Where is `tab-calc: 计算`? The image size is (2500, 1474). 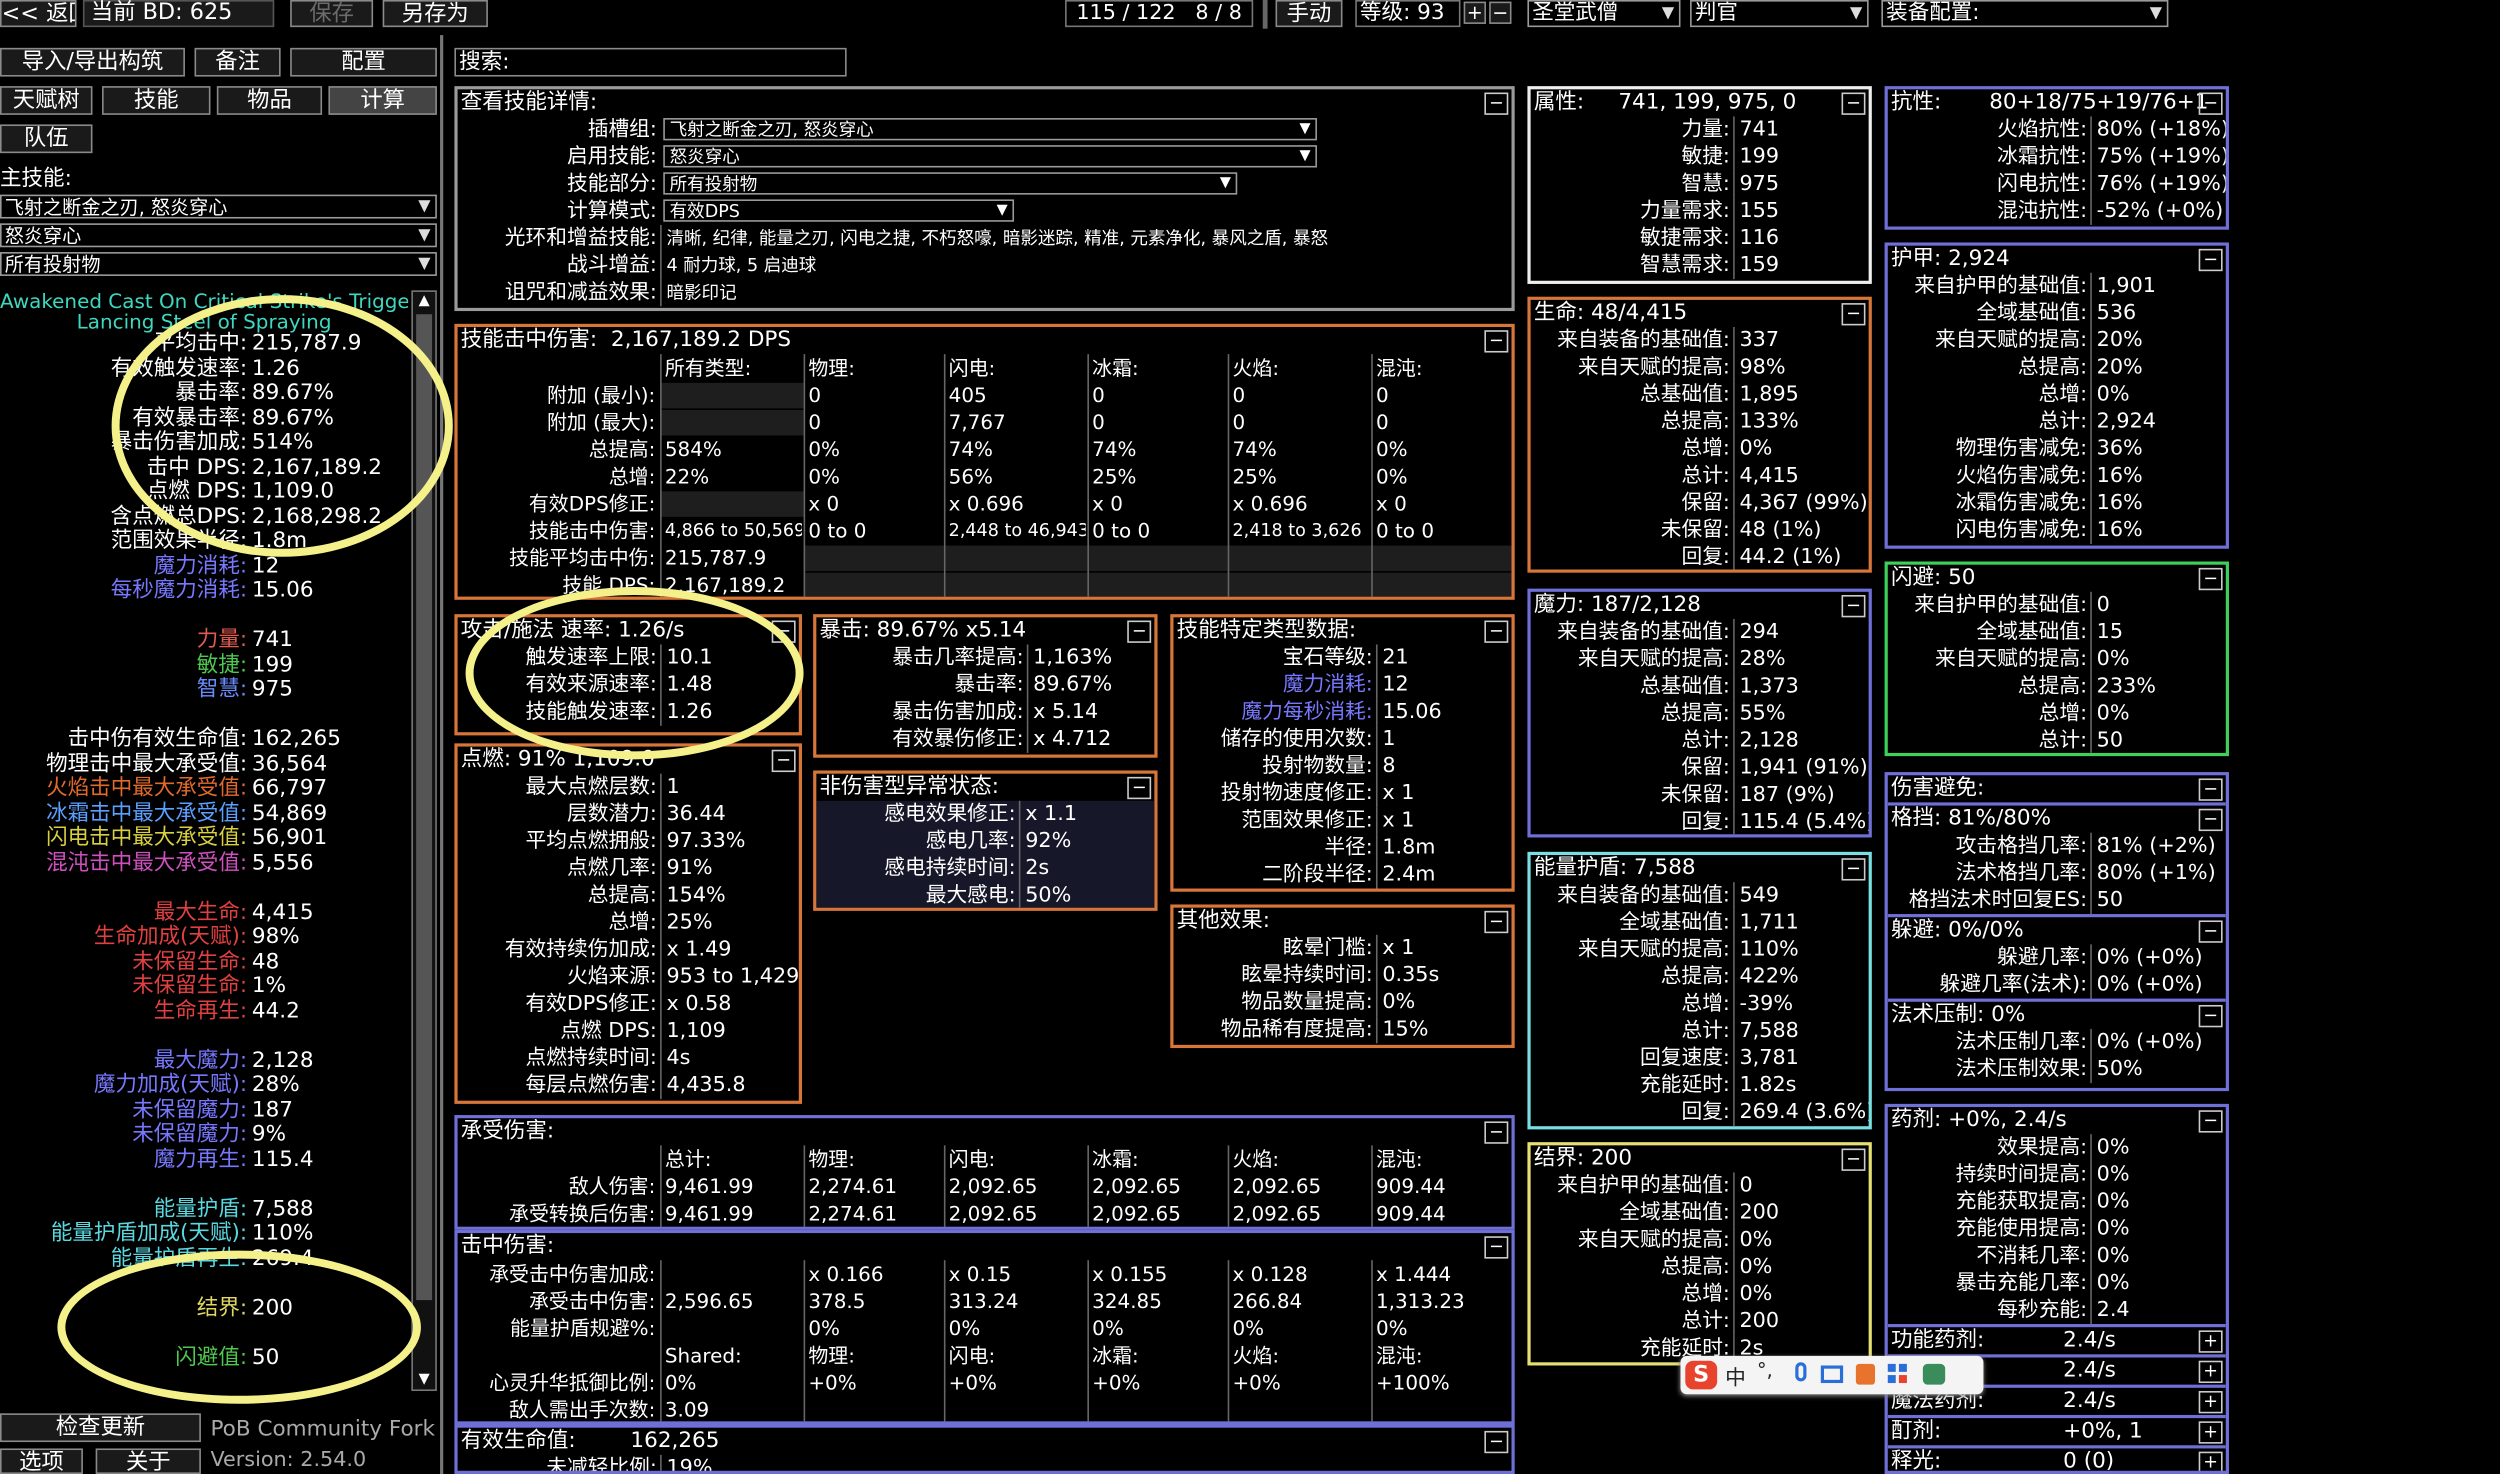 tab-calc: 计算 is located at coordinates (382, 100).